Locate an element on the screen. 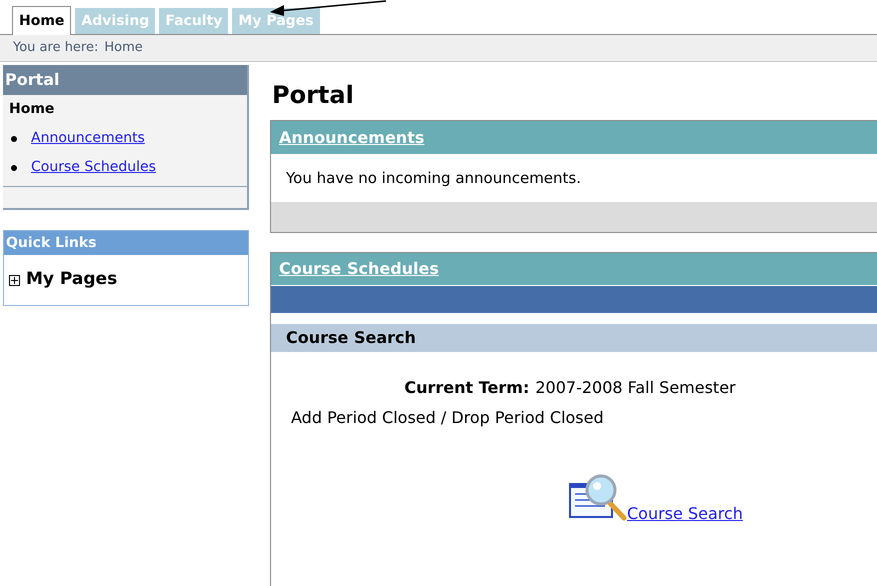 The image size is (877, 586). quick-link: My Pages is located at coordinates (72, 280).